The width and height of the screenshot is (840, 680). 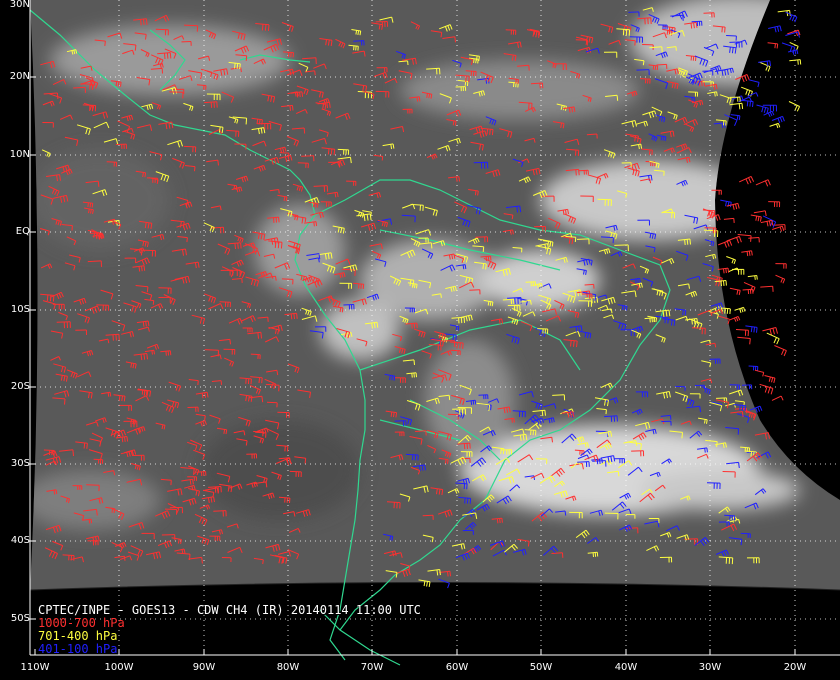 I want to click on lat-label-20n: 20N, so click(x=19, y=76).